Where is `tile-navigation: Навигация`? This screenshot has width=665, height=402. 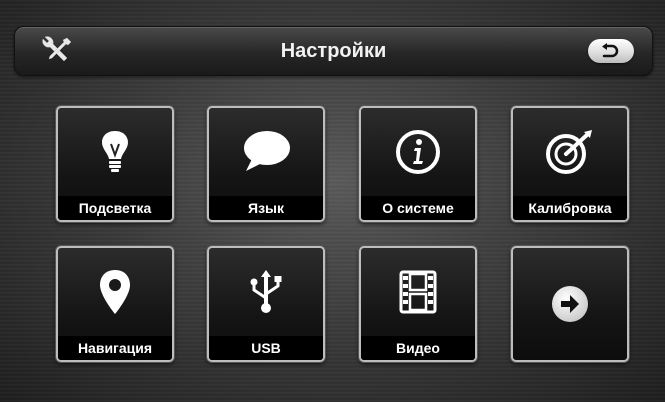 tile-navigation: Навигация is located at coordinates (115, 304).